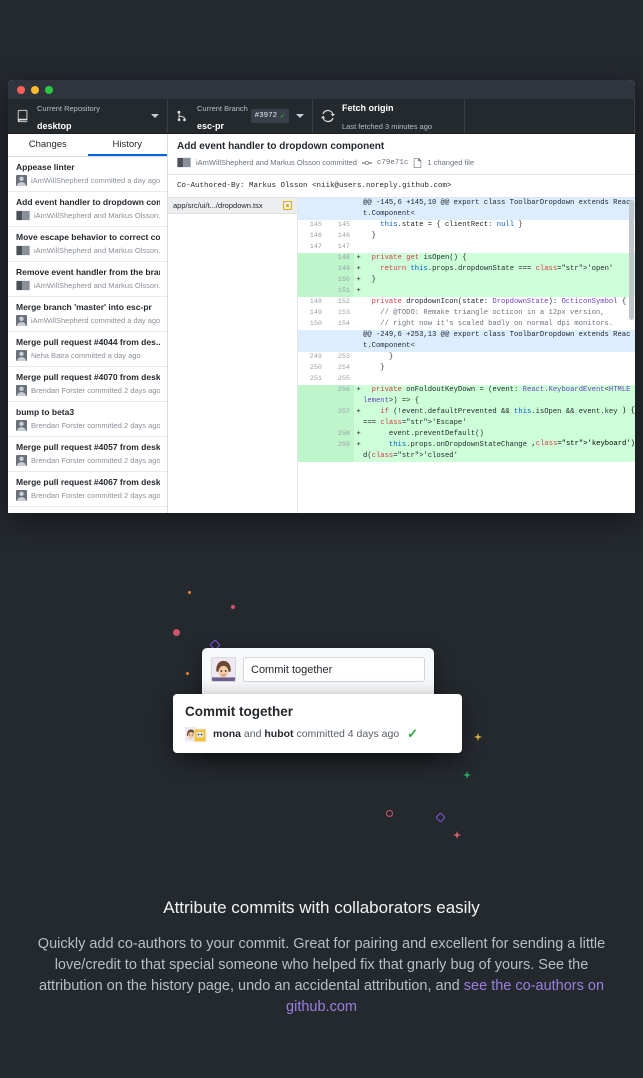 This screenshot has height=1078, width=643. What do you see at coordinates (21, 89) in the screenshot?
I see `close-icon` at bounding box center [21, 89].